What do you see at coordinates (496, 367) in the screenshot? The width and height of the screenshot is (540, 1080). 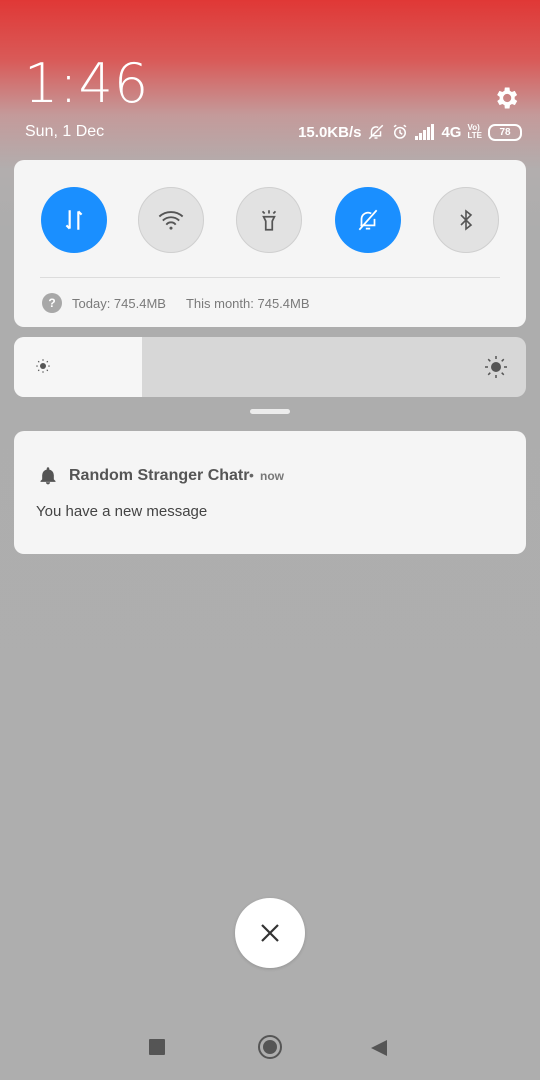 I see `brightness-high-icon` at bounding box center [496, 367].